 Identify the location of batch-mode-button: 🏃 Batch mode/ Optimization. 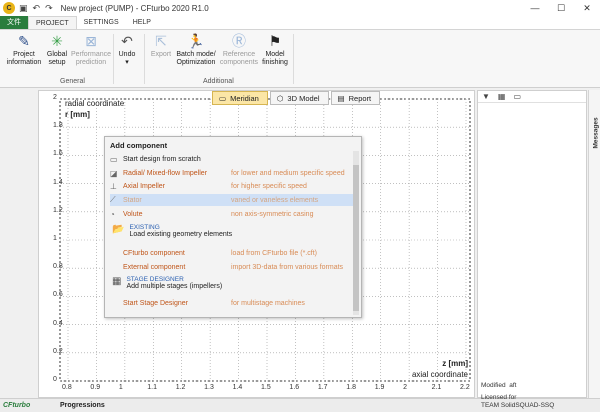
(196, 50).